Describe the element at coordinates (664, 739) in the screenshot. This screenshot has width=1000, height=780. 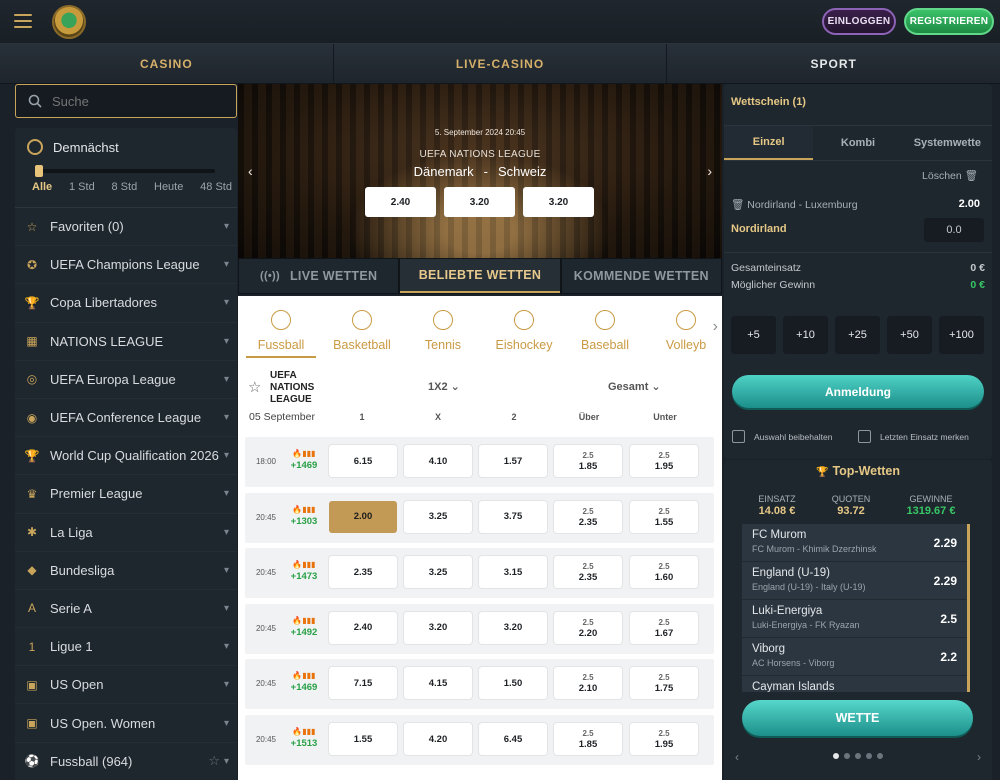
I see `odd-under-button: 2.5 1.95` at that location.